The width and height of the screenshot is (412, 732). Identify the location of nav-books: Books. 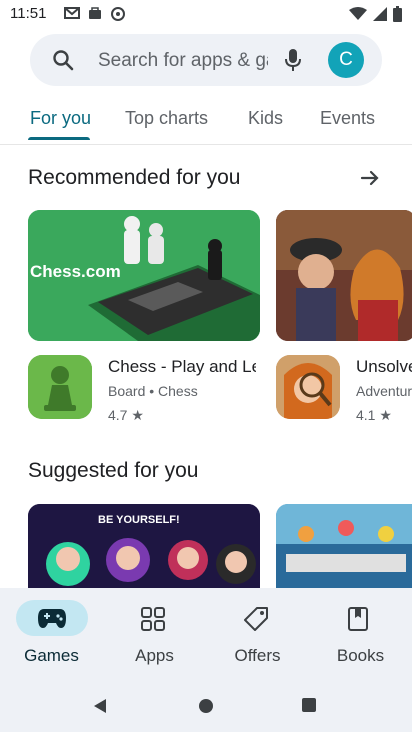
(360, 634).